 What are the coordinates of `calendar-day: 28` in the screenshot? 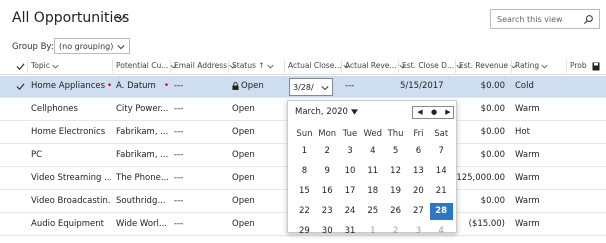 It's located at (441, 211).